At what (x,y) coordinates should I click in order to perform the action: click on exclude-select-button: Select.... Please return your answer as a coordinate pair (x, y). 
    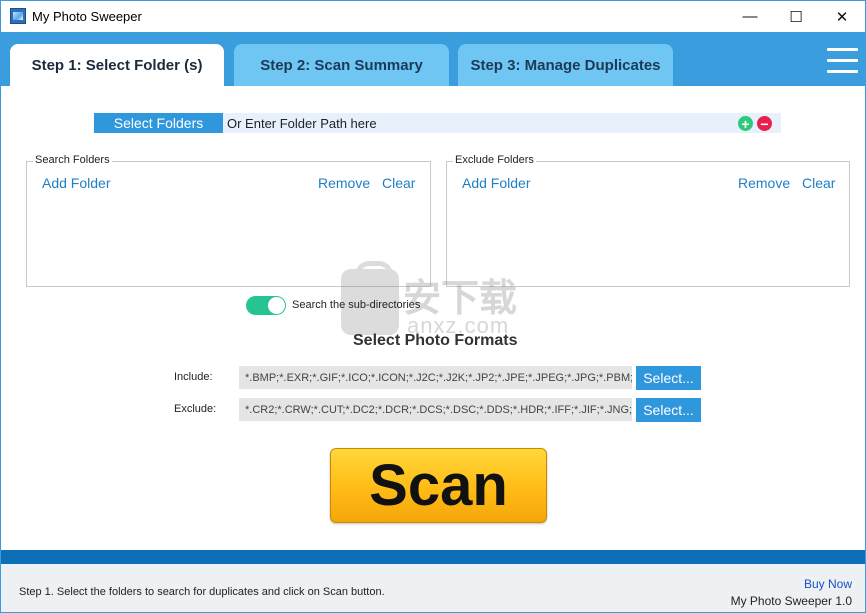
    Looking at the image, I should click on (668, 410).